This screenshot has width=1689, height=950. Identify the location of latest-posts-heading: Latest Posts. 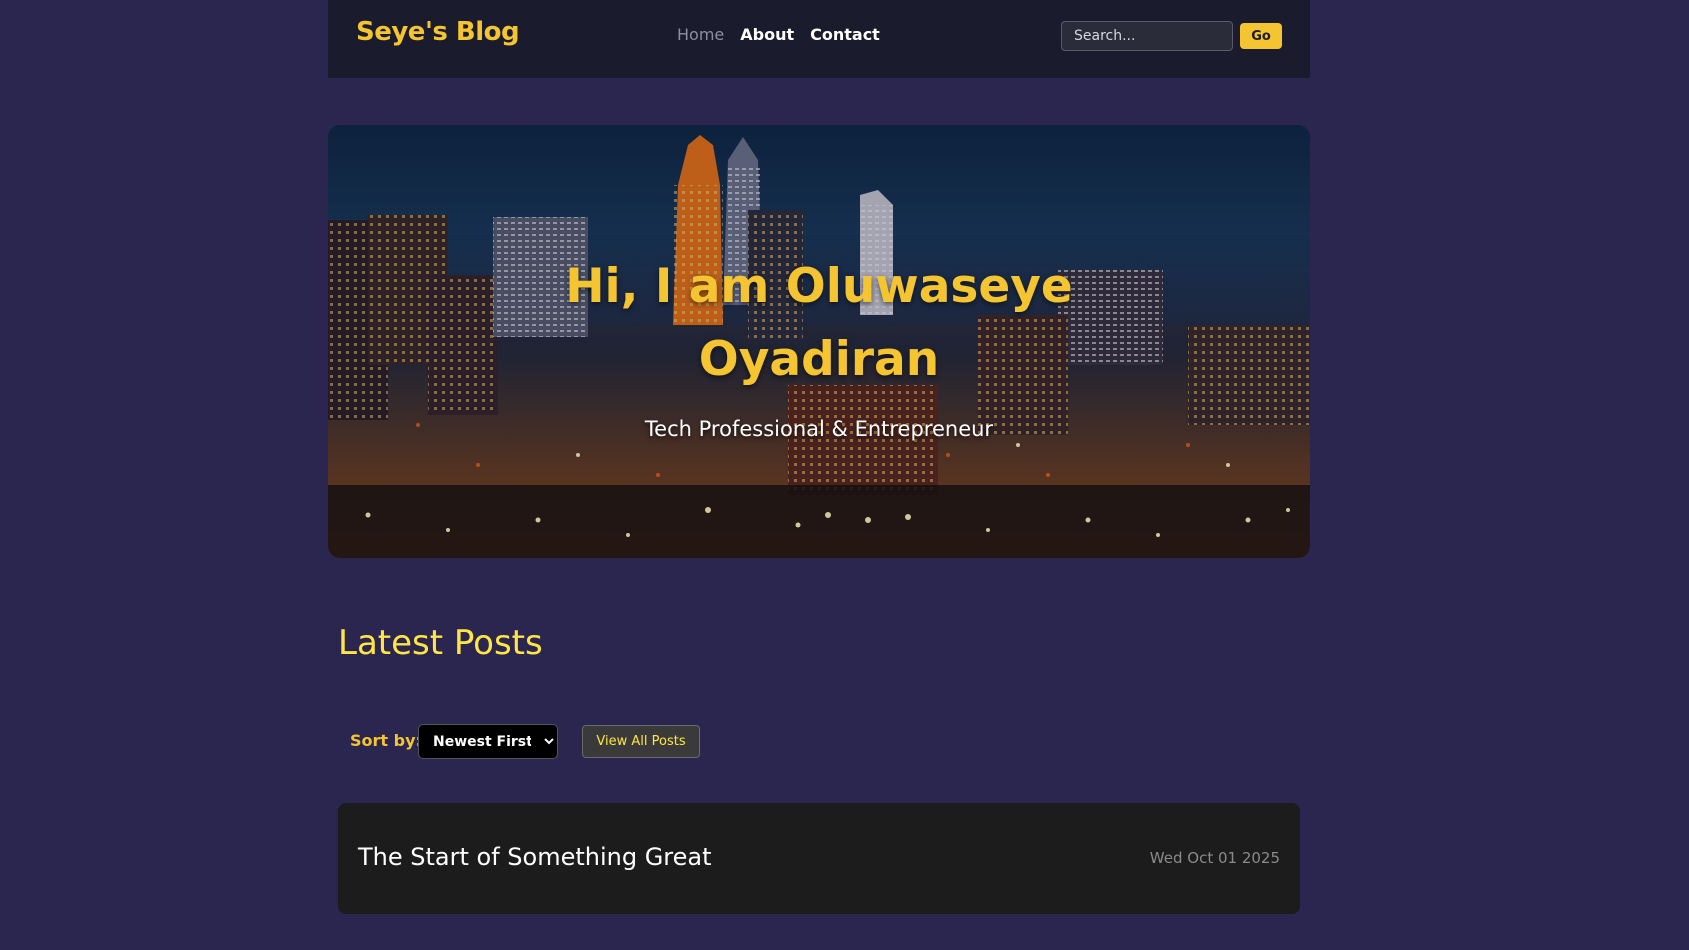
(440, 643).